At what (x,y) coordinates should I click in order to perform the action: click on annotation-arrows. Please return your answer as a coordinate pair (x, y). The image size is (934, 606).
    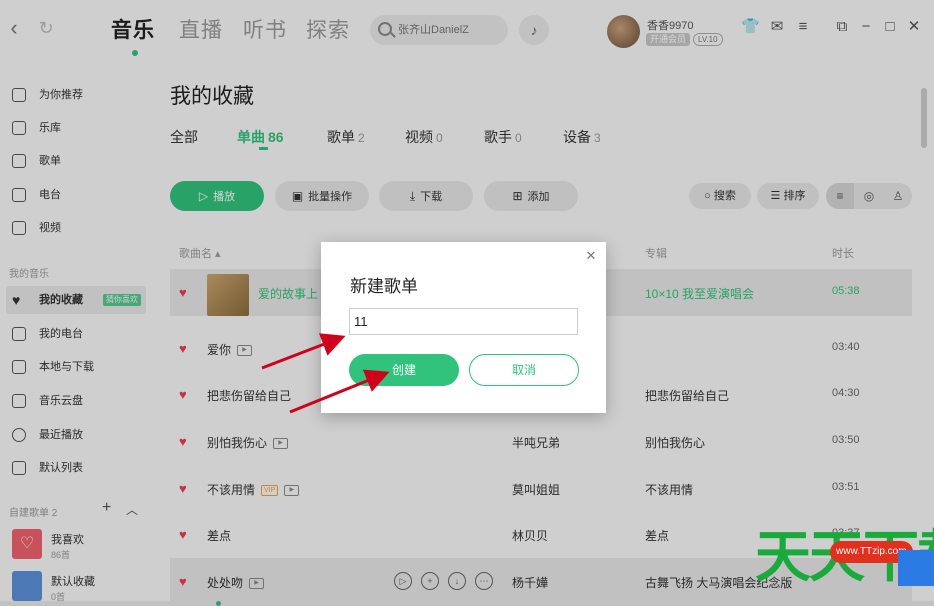
    Looking at the image, I should click on (325, 373).